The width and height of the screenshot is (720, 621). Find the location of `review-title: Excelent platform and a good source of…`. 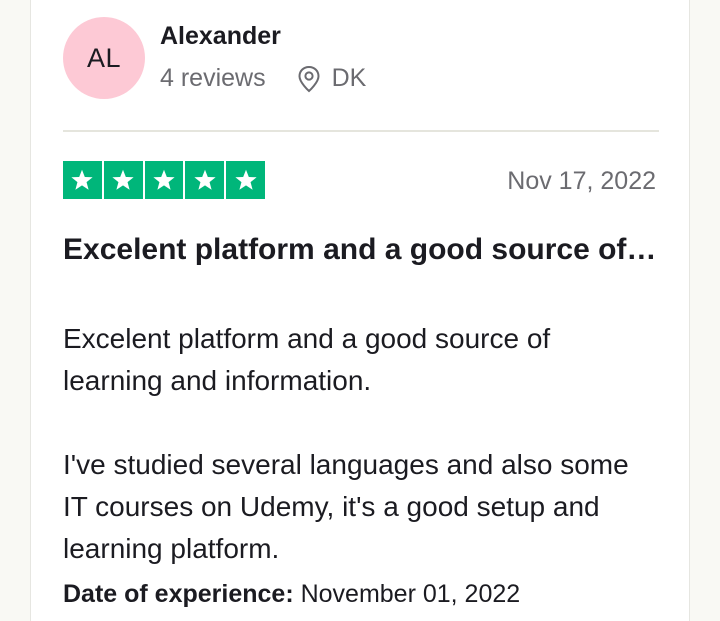

review-title: Excelent platform and a good source of… is located at coordinates (363, 250).